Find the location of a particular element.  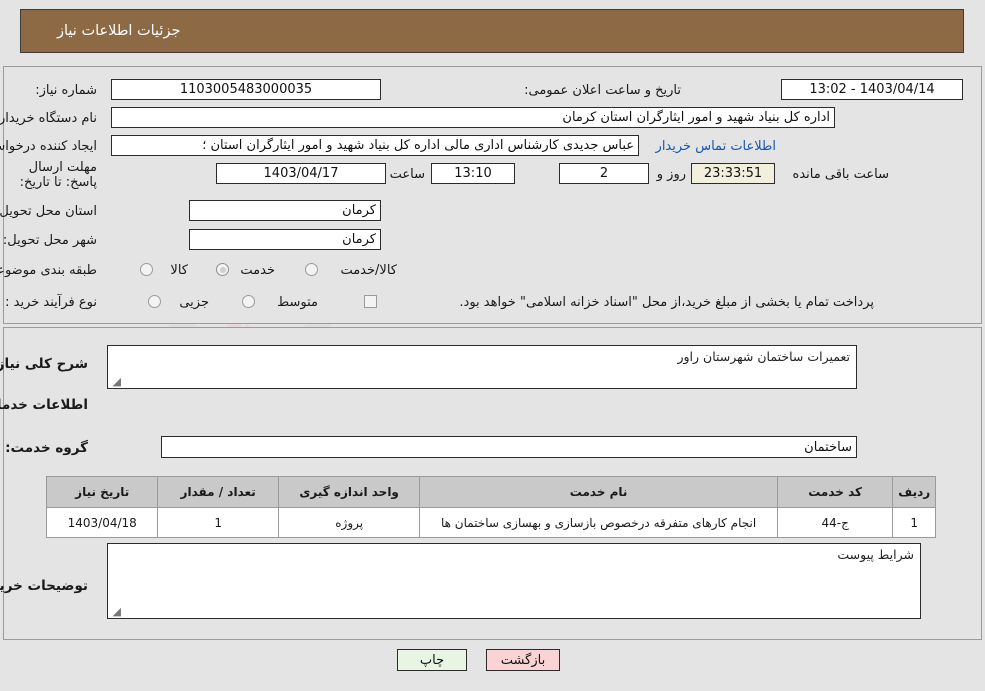

general-desc-label: شرح کلی نیاز: is located at coordinates (44, 364).